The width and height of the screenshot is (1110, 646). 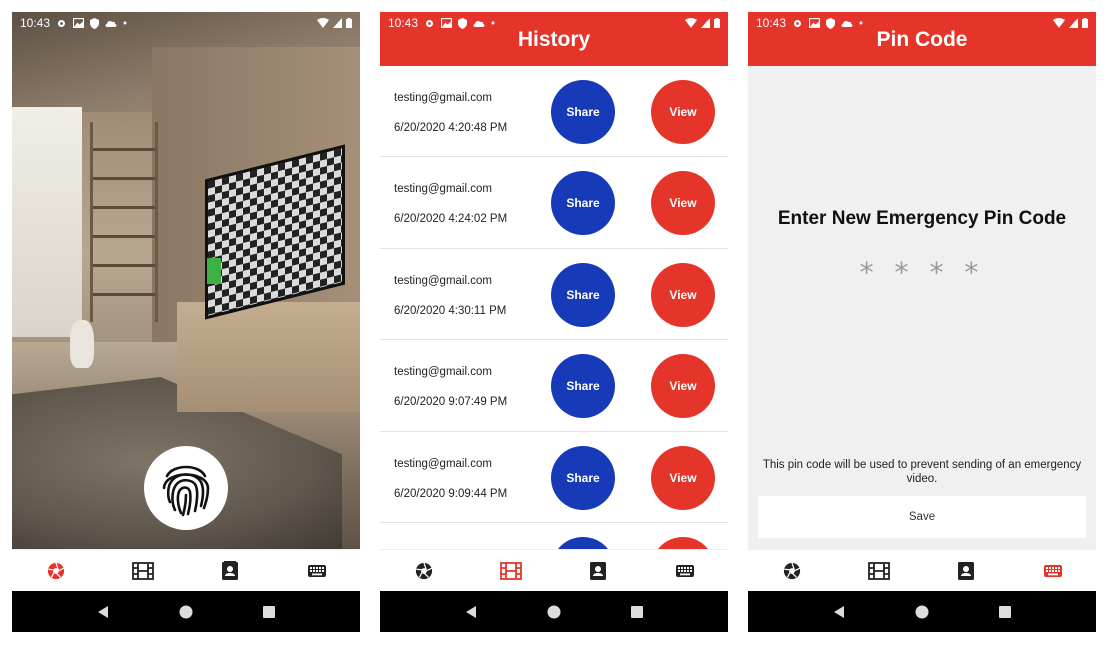 I want to click on status-time: 10:43, so click(x=771, y=23).